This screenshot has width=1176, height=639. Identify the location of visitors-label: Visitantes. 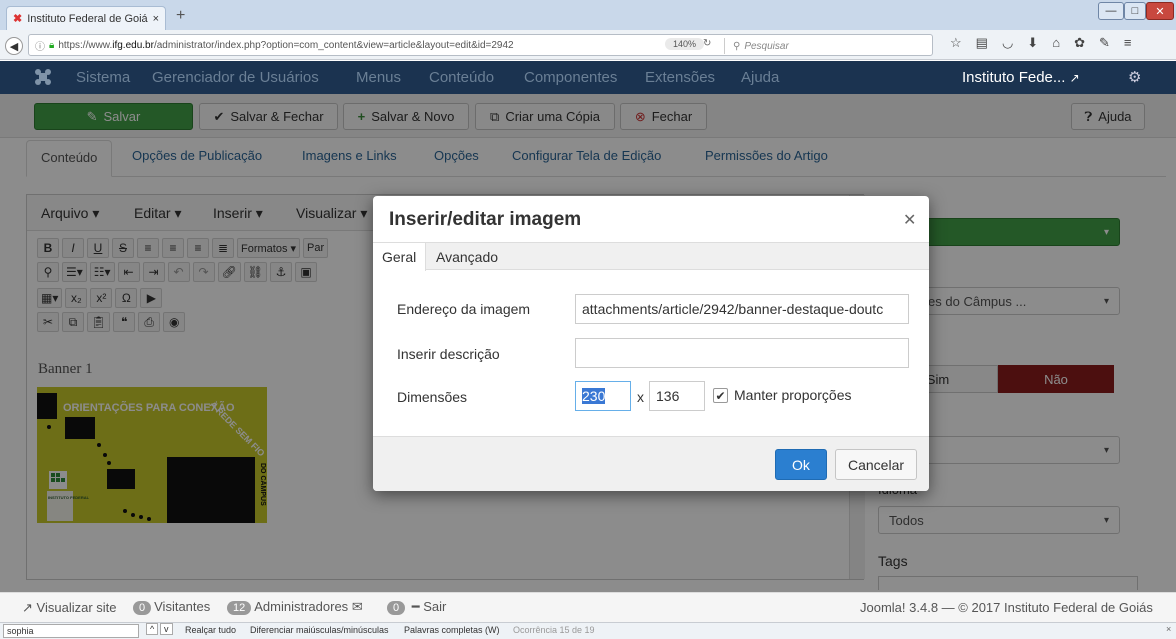
(182, 606).